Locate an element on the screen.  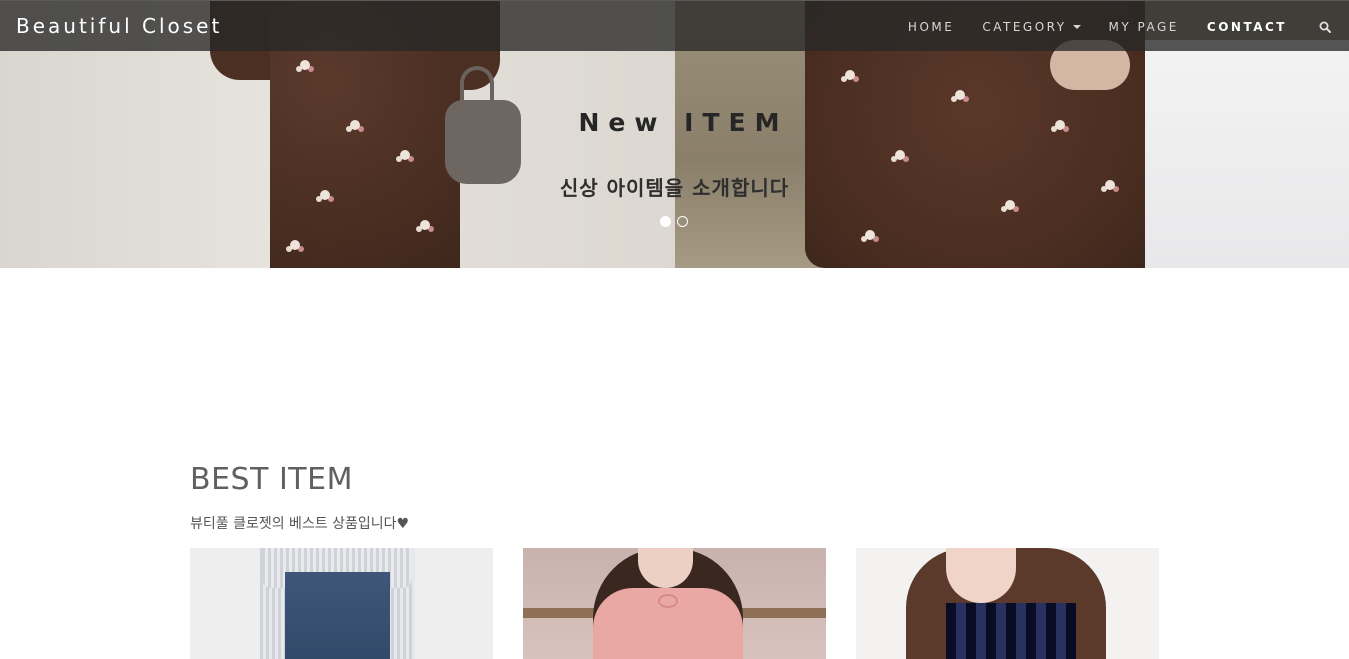
best-item-title: BEST ITEM is located at coordinates (271, 479).